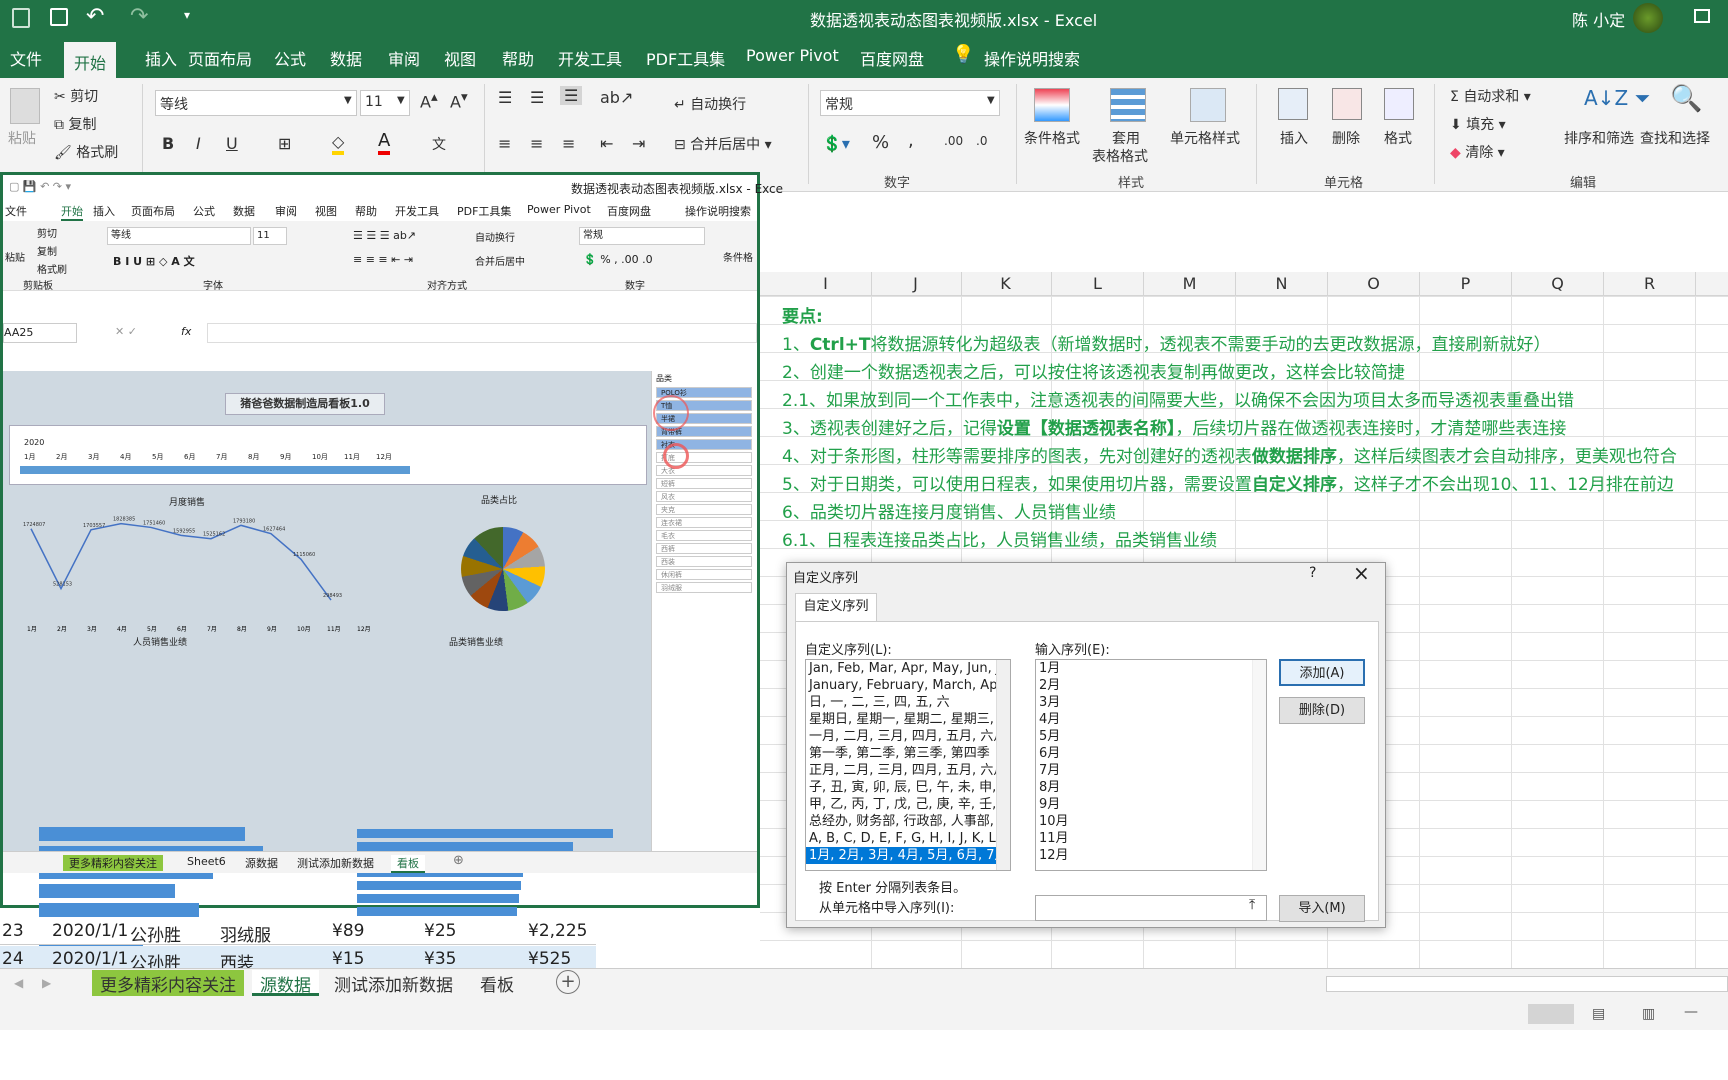 The width and height of the screenshot is (1728, 1080). What do you see at coordinates (90, 60) in the screenshot?
I see `tab-home: 开始` at bounding box center [90, 60].